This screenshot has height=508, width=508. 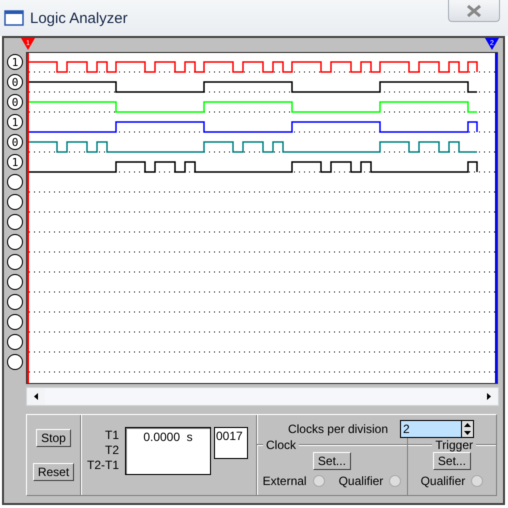 I want to click on clocks-per-division-field: 2, so click(x=437, y=429).